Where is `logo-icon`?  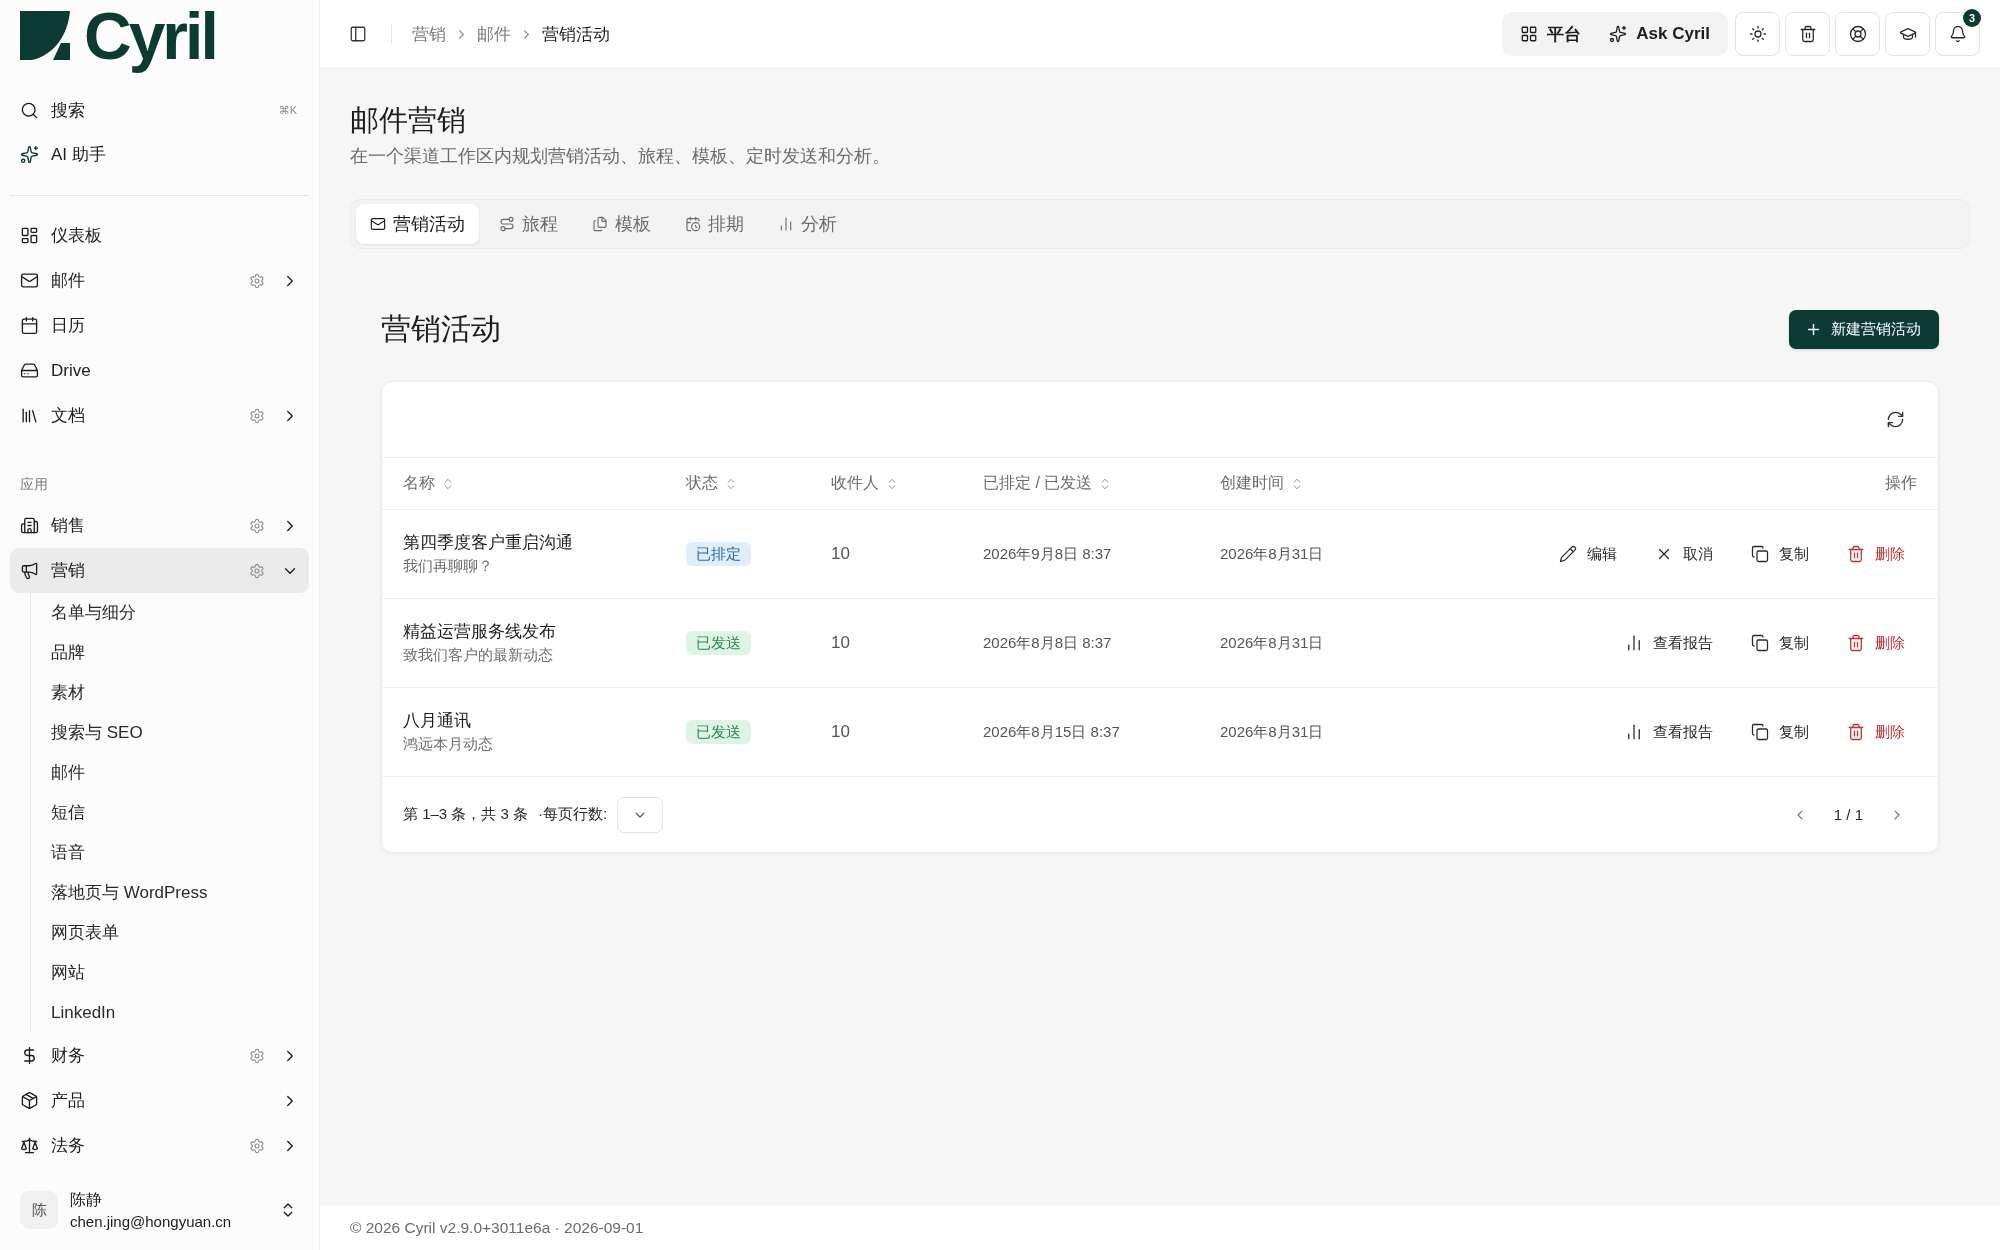
logo-icon is located at coordinates (45, 35).